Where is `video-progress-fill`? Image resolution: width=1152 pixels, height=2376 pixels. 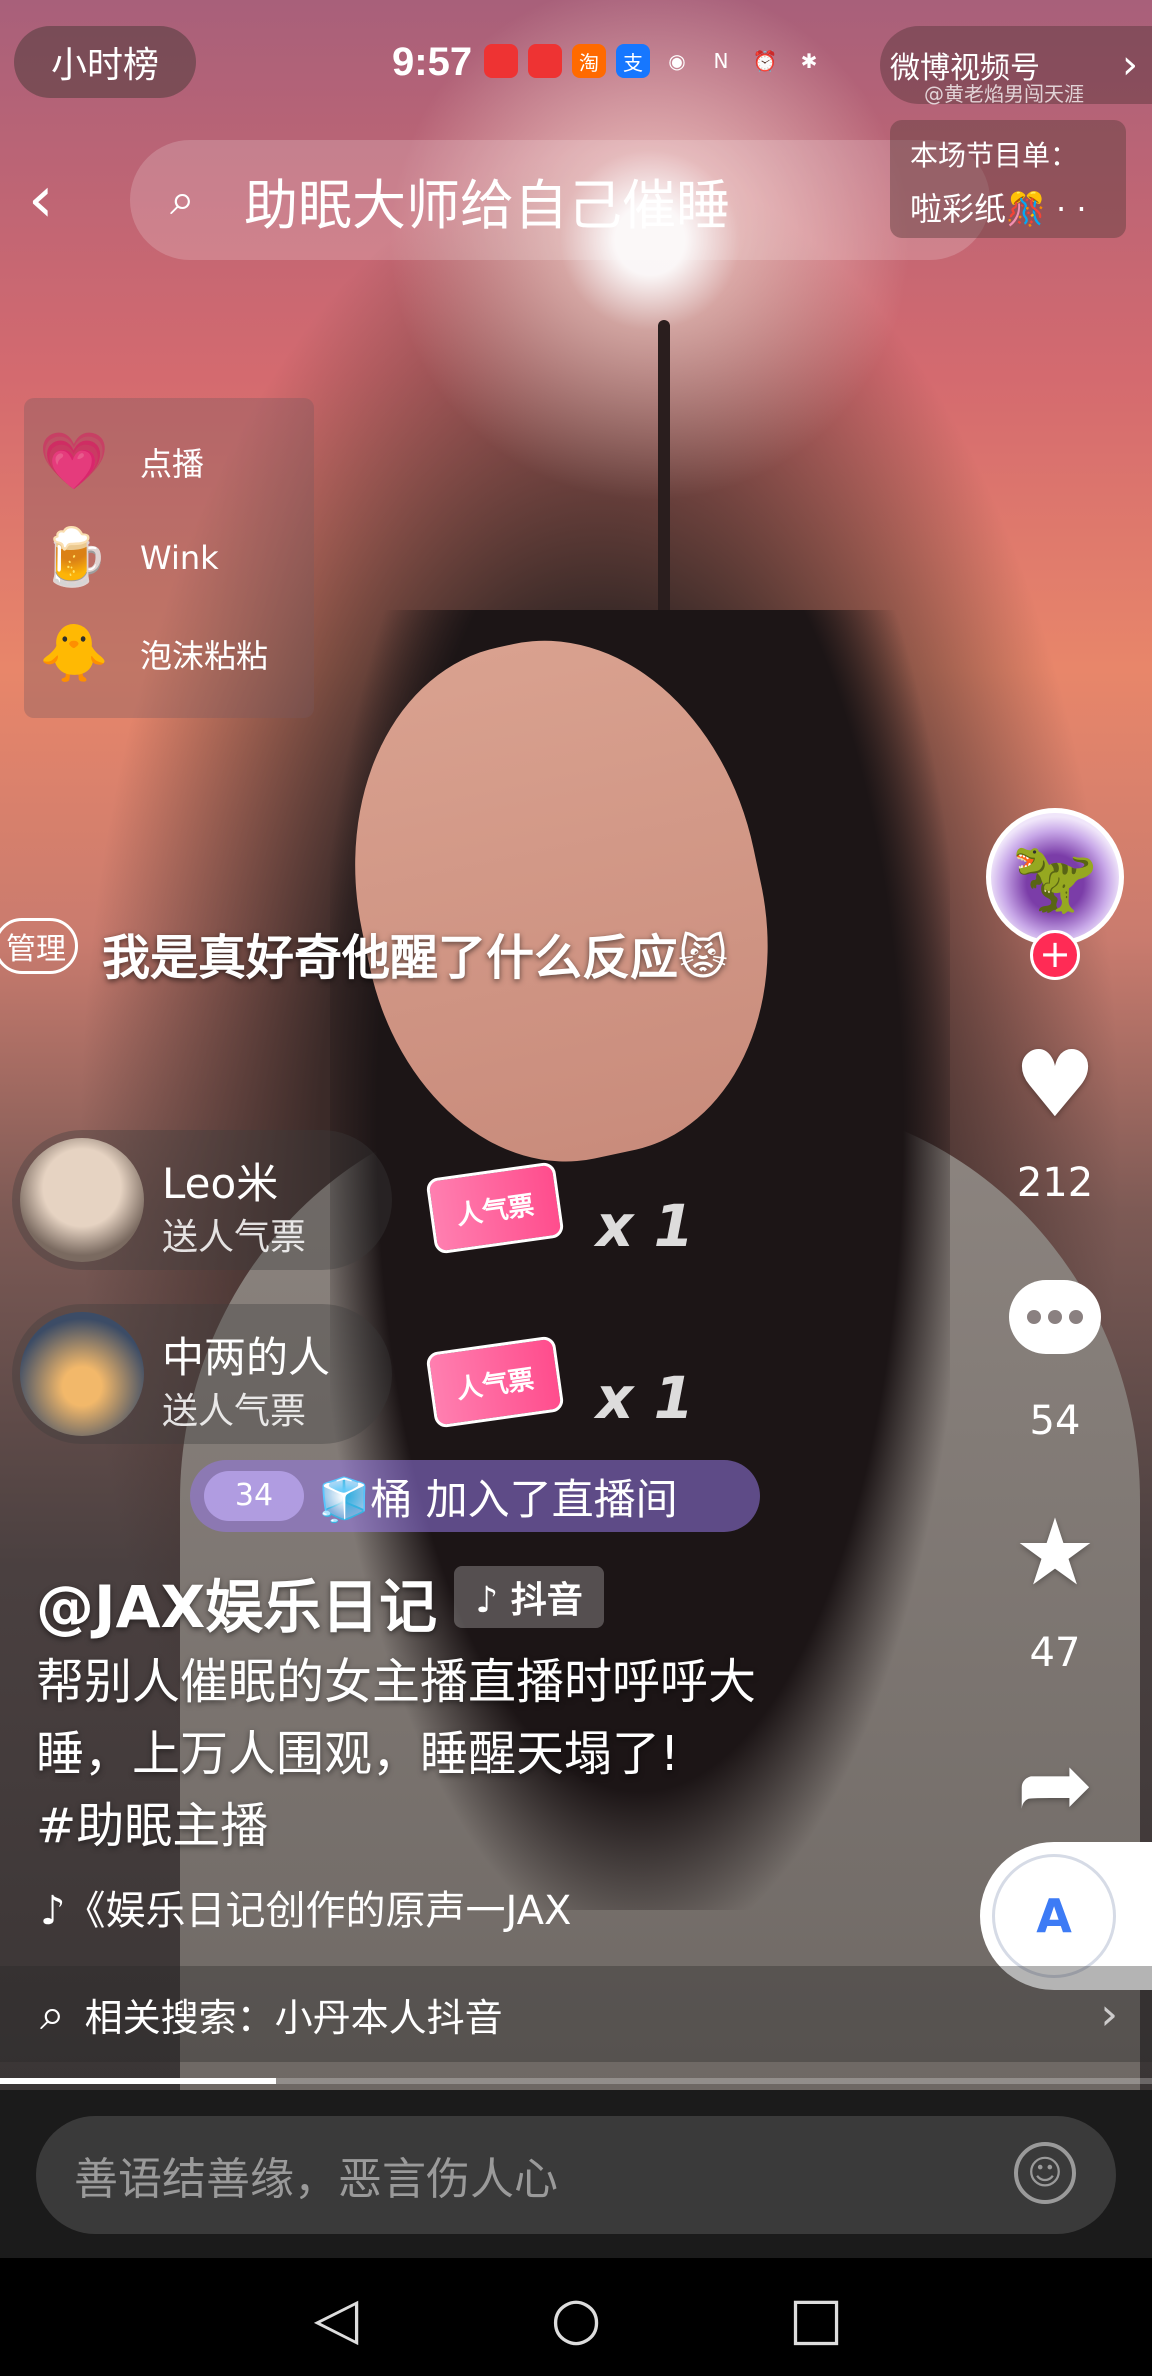 video-progress-fill is located at coordinates (138, 2081).